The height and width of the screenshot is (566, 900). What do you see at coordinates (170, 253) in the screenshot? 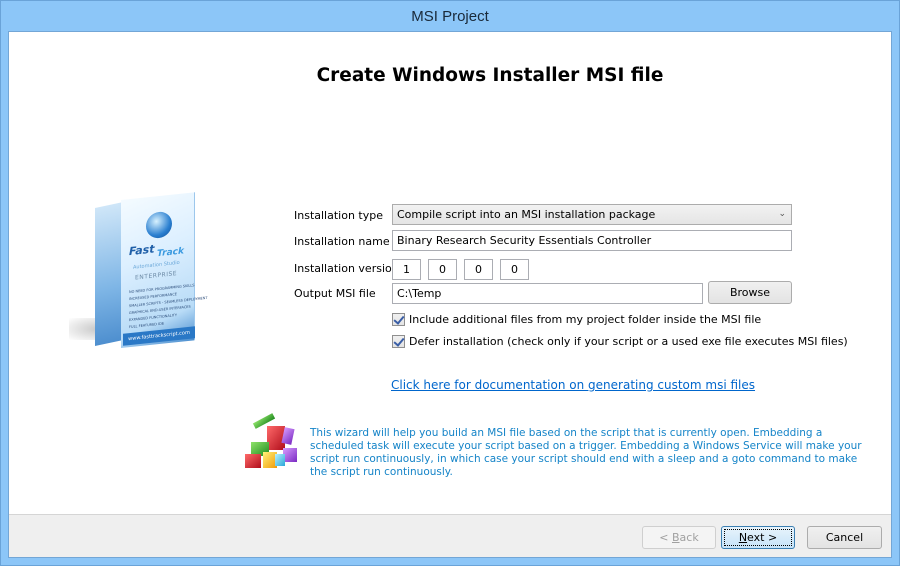
I see `box-brand-2: Track` at bounding box center [170, 253].